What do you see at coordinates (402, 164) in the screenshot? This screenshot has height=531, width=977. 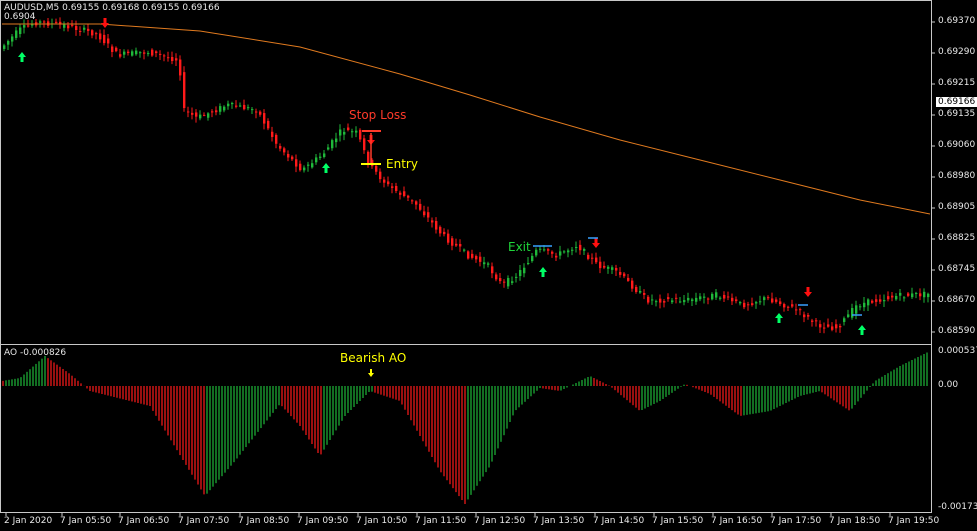 I see `entry-label: Entry` at bounding box center [402, 164].